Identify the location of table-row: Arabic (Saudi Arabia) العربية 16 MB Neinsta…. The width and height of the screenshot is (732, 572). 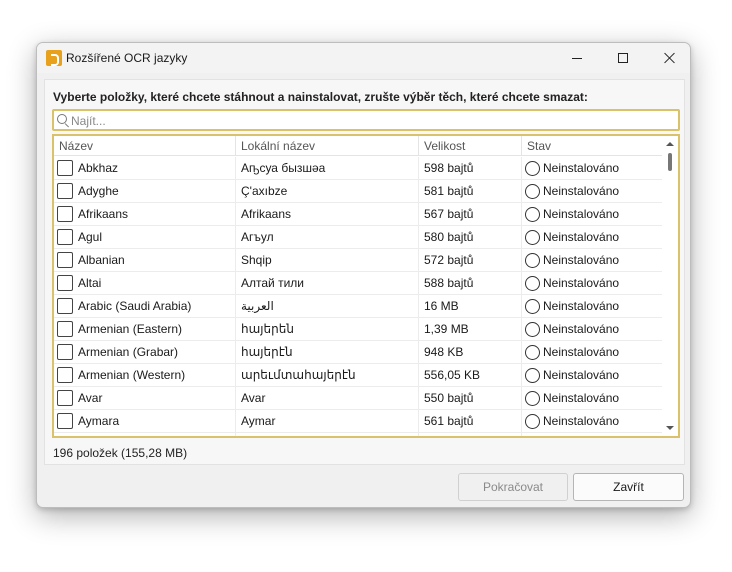
(359, 306).